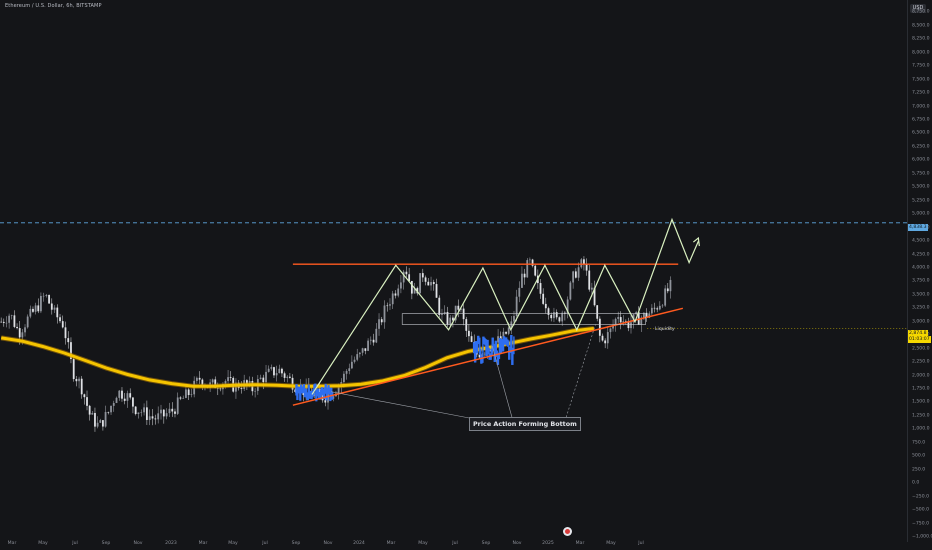  What do you see at coordinates (53, 6) in the screenshot?
I see `symbol-title: Ethereum / U.S. Dollar, 6h, BITSTAMP` at bounding box center [53, 6].